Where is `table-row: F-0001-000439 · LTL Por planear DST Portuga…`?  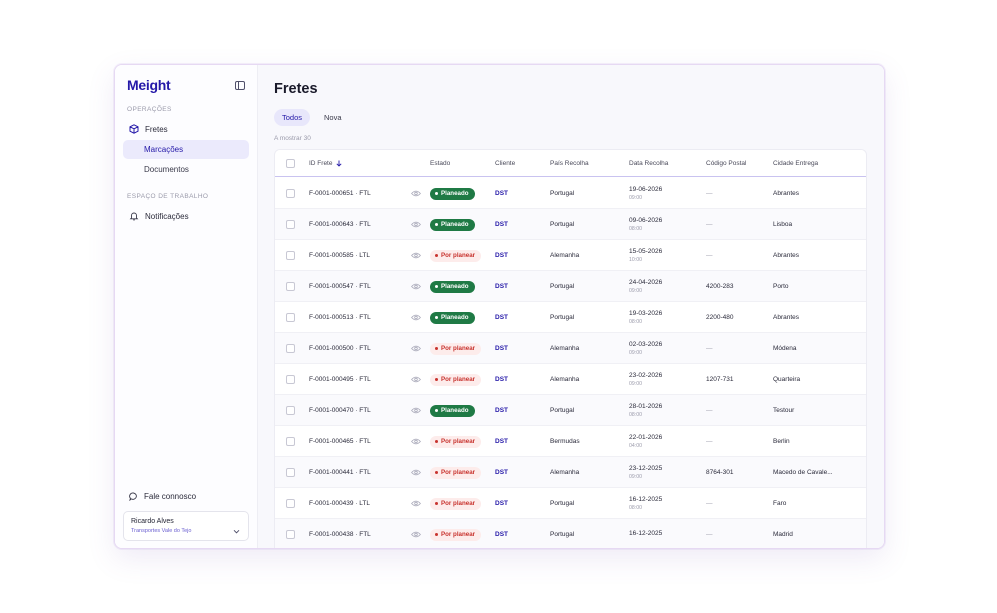 table-row: F-0001-000439 · LTL Por planear DST Portuga… is located at coordinates (570, 503).